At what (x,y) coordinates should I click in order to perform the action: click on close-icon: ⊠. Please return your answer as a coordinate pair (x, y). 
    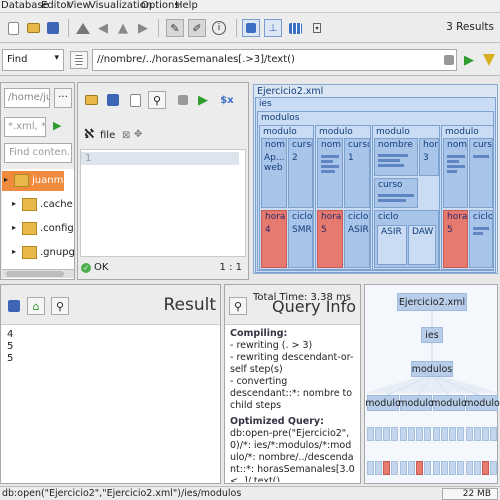
    Looking at the image, I should click on (126, 135).